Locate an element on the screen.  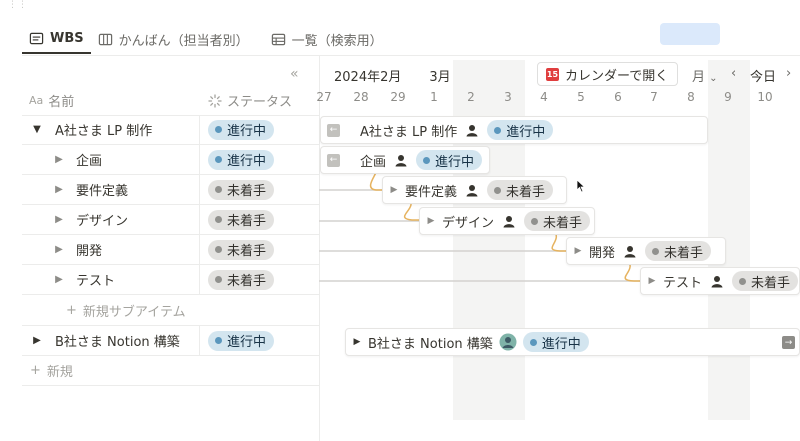
timeline-bar: ▶ 開発 未着手 is located at coordinates (646, 251).